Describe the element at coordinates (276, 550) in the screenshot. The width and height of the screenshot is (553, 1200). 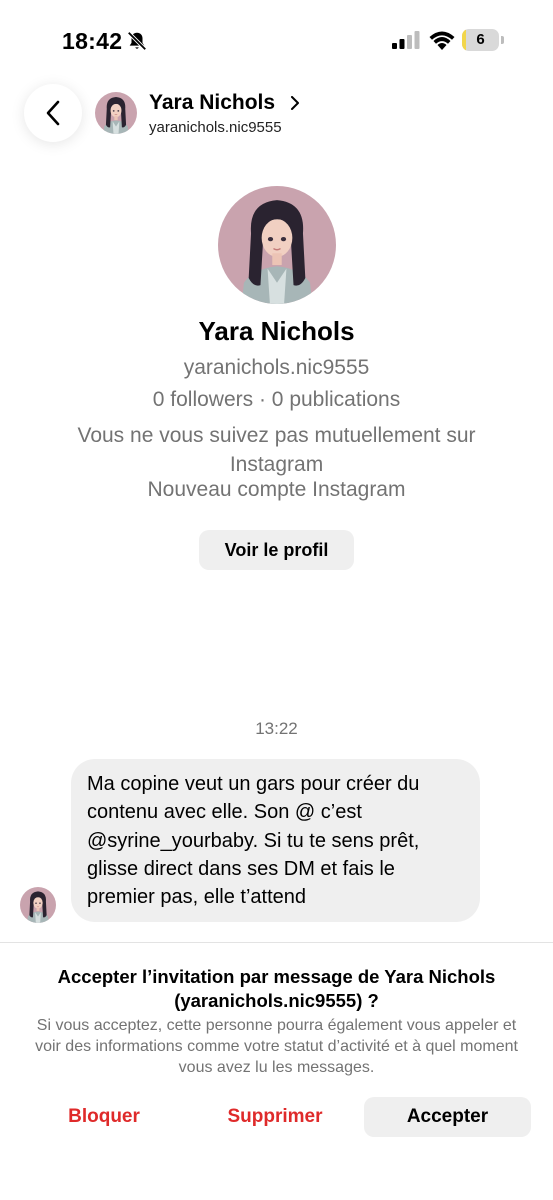
I see `view-profile-button: Voir le profil` at that location.